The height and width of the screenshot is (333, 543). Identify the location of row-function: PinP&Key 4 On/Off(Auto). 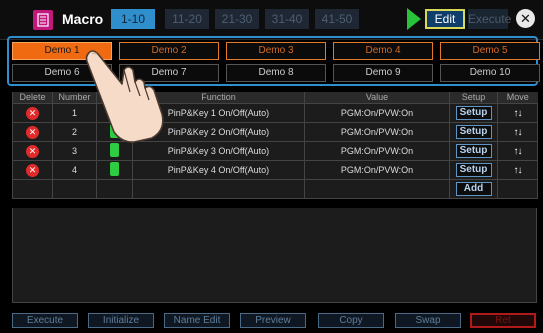
(218, 170).